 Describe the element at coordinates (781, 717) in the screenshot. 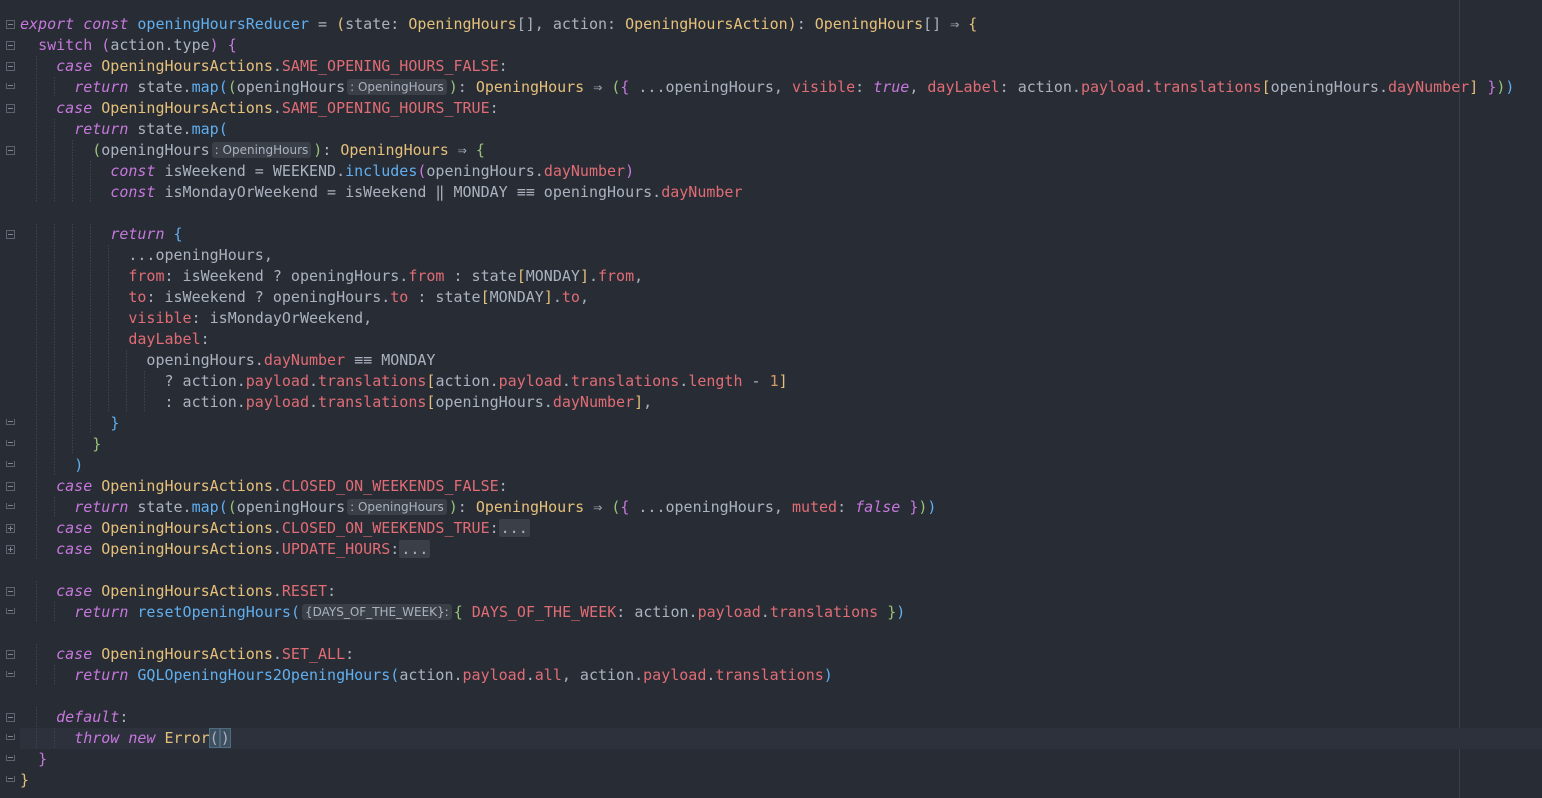

I see `code-line: default:` at that location.